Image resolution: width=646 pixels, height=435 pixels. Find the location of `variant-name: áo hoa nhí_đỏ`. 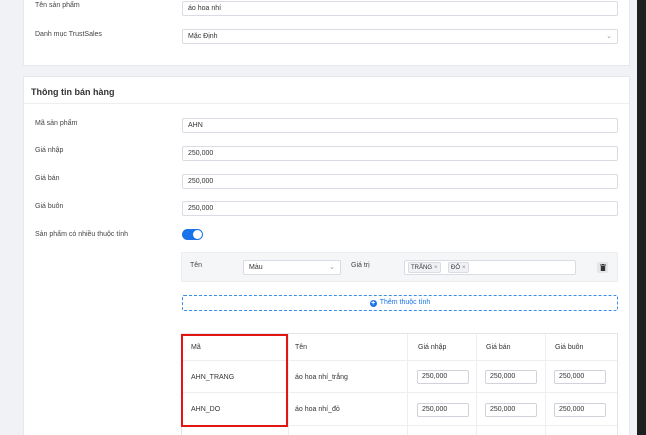

variant-name: áo hoa nhí_đỏ is located at coordinates (317, 409).